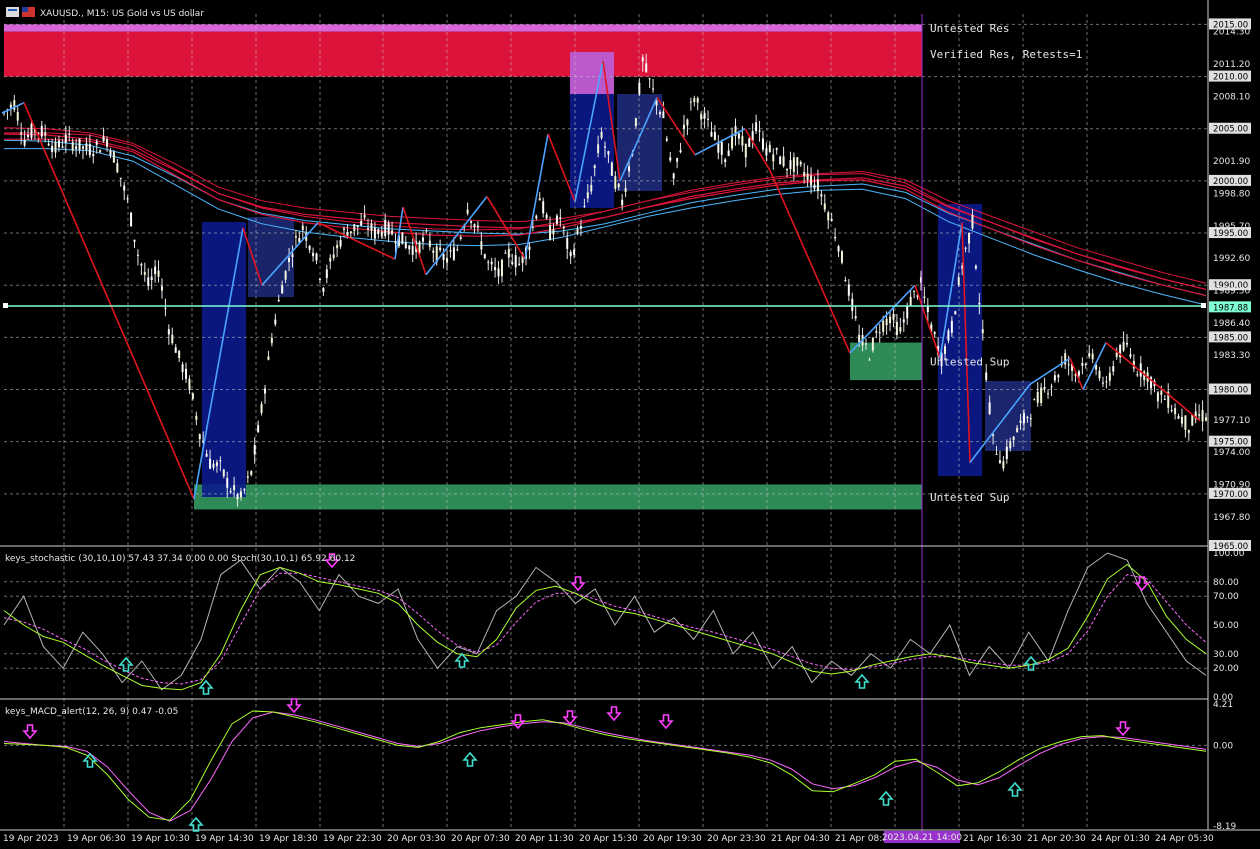 This screenshot has width=1260, height=849. Describe the element at coordinates (5, 305) in the screenshot. I see `price-line-handle-left` at that location.